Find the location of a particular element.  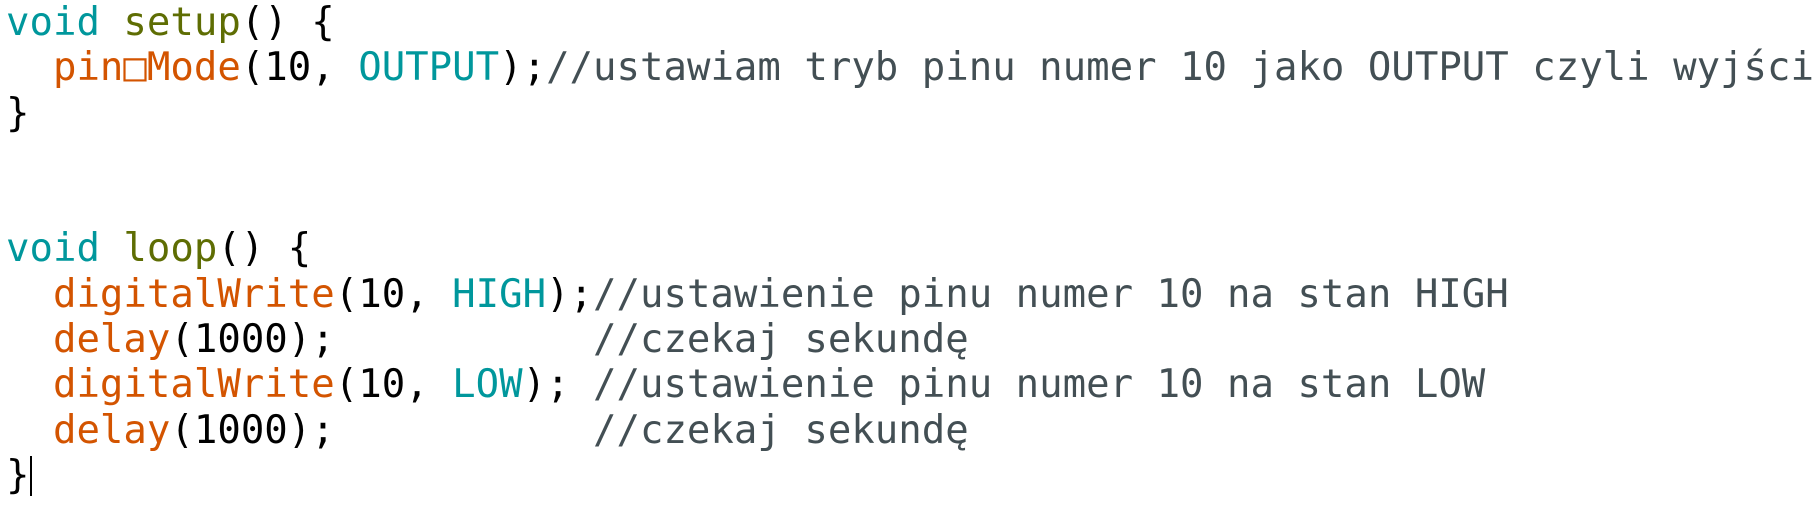

code-line: void setup() { is located at coordinates (909, 22).